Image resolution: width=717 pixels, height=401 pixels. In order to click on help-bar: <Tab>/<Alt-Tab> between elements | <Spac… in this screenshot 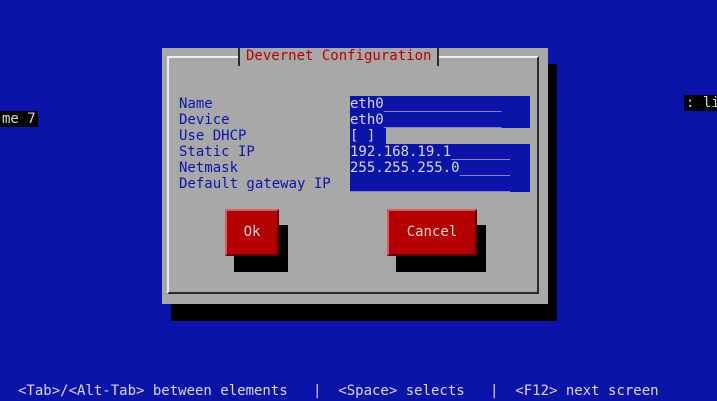, I will do `click(338, 391)`.